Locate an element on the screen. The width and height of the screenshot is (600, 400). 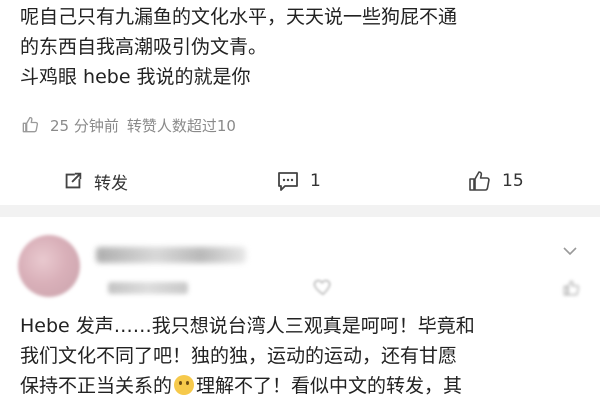
comment-button: 1 is located at coordinates (298, 181).